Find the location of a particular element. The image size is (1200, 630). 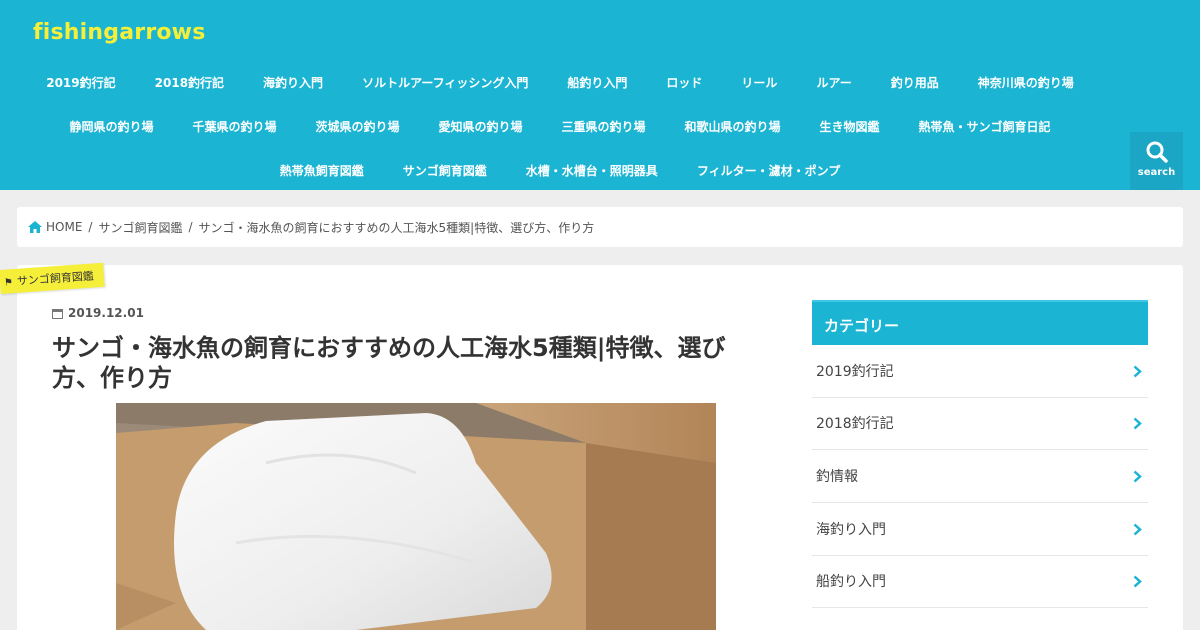

search-label: search is located at coordinates (1156, 172).